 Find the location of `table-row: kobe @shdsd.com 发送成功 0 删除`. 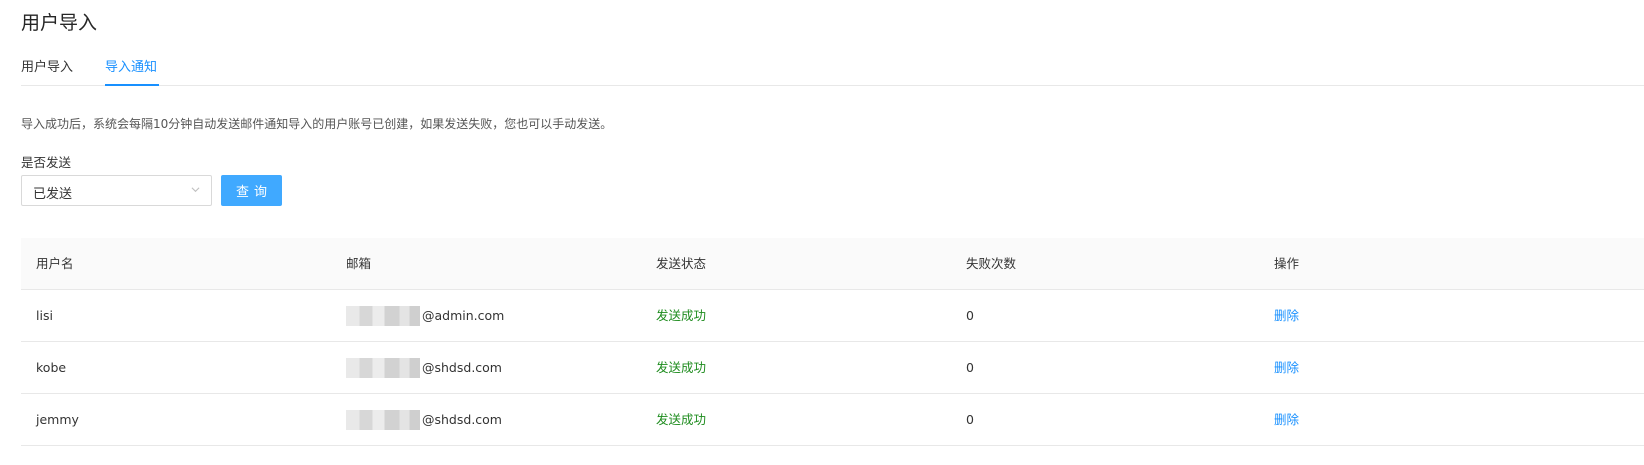

table-row: kobe @shdsd.com 发送成功 0 删除 is located at coordinates (832, 368).